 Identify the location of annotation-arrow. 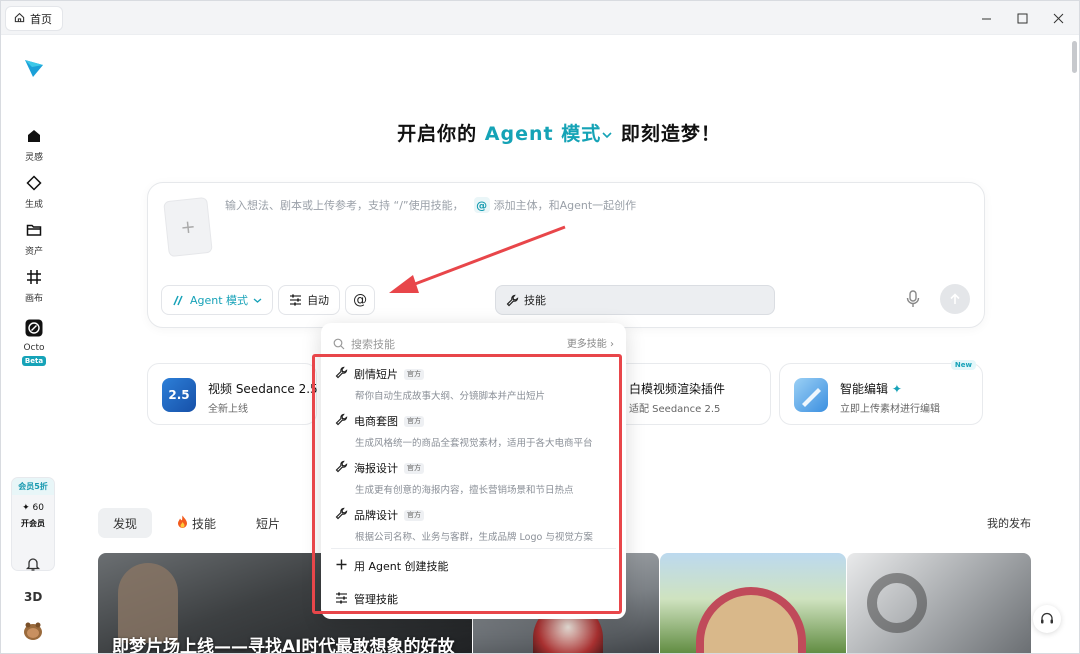
(477, 259).